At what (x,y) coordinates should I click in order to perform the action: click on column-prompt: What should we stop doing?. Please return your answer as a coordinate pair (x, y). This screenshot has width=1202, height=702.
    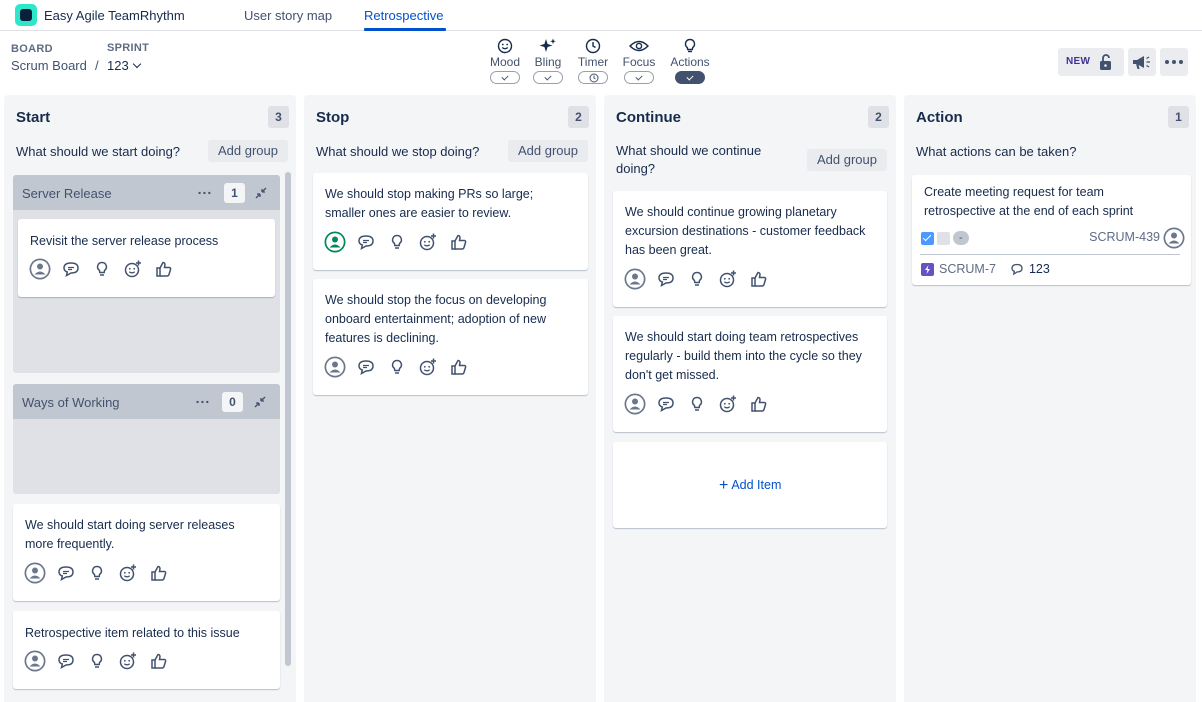
    Looking at the image, I should click on (398, 151).